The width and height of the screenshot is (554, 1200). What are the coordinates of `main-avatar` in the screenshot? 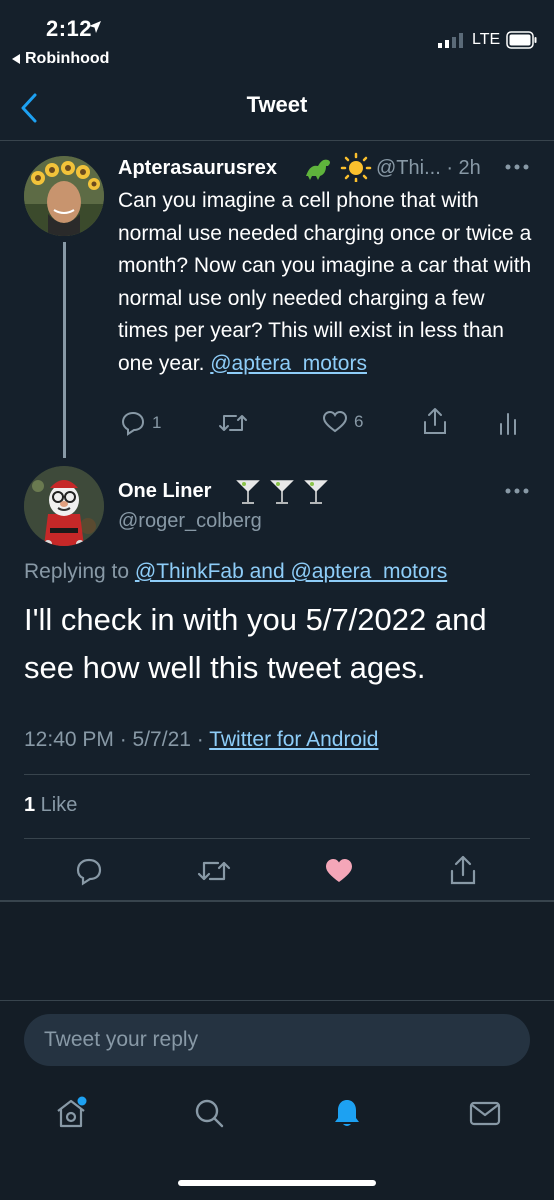 It's located at (64, 506).